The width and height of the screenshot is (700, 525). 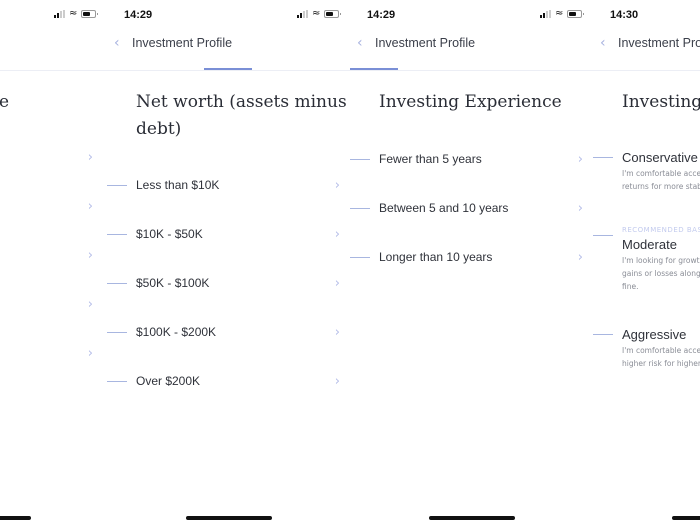 What do you see at coordinates (661, 363) in the screenshot?
I see `desc-line: higher risk for higher r` at bounding box center [661, 363].